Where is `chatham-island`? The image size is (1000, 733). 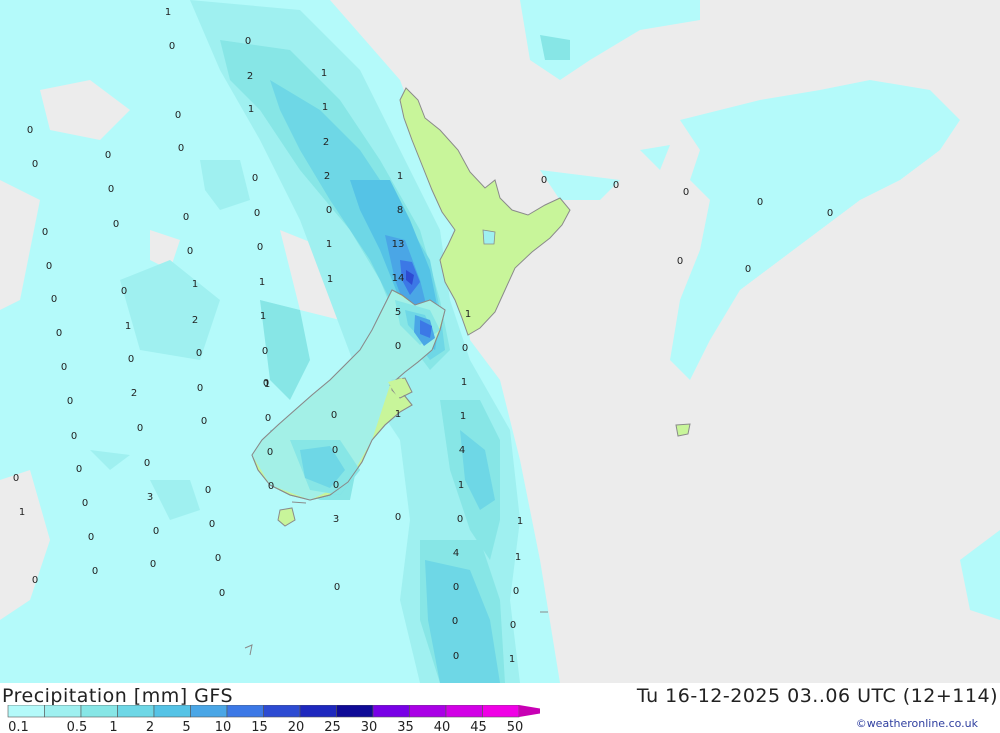
chatham-island is located at coordinates (683, 430).